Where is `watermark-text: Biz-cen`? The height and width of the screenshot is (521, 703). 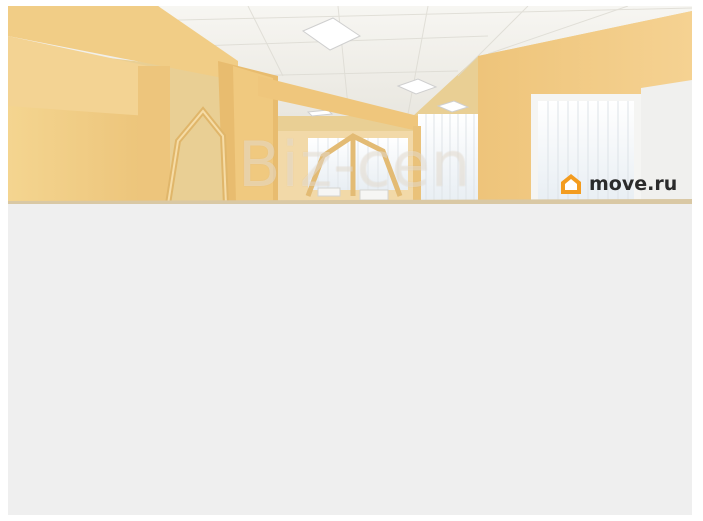 watermark-text: Biz-cen is located at coordinates (355, 164).